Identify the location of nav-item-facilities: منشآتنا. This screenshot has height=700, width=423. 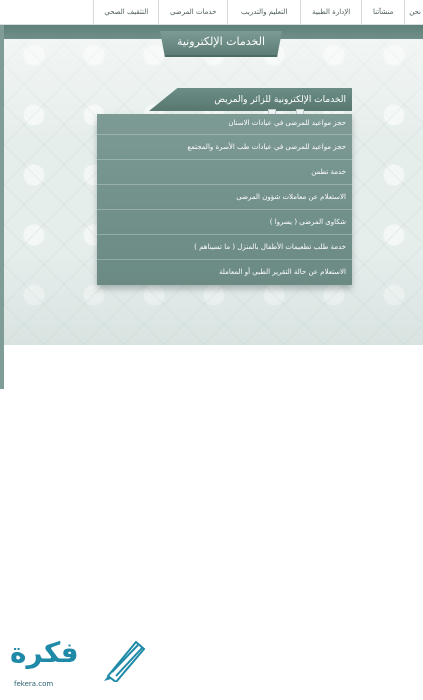
(382, 12).